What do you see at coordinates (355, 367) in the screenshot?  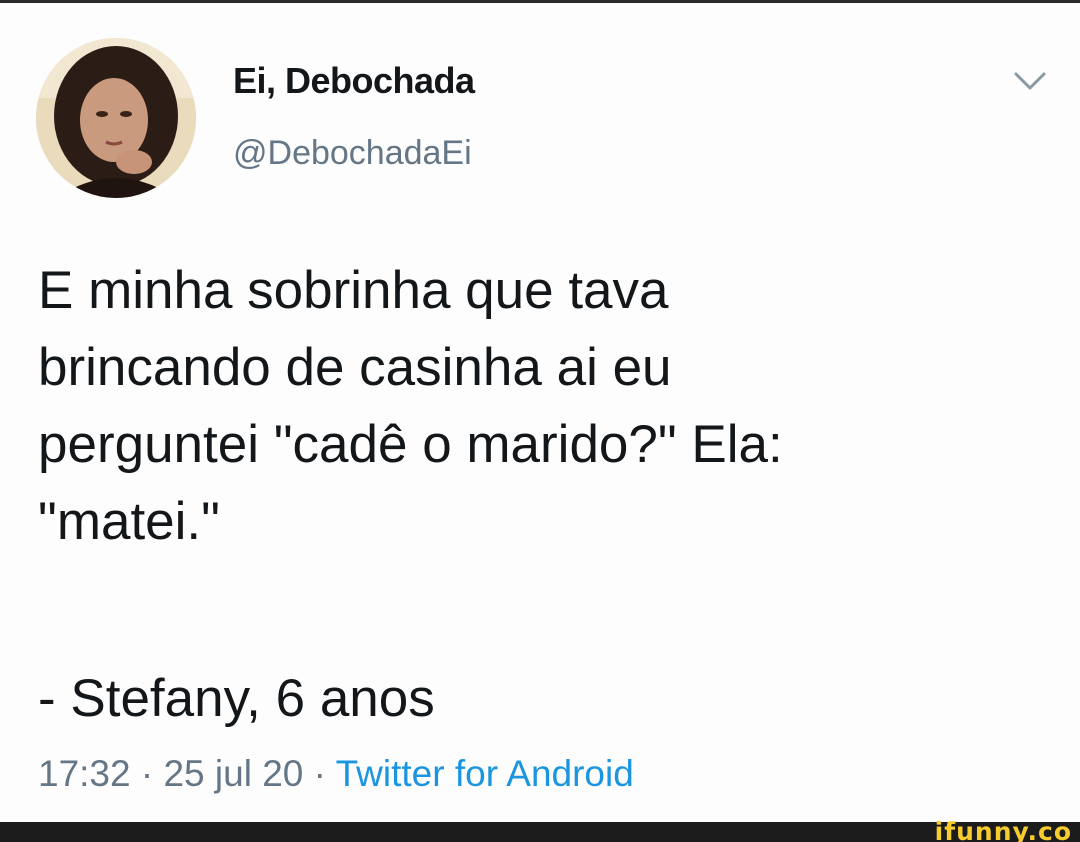 I see `tweet-text-line: brincando de casinha ai eu` at bounding box center [355, 367].